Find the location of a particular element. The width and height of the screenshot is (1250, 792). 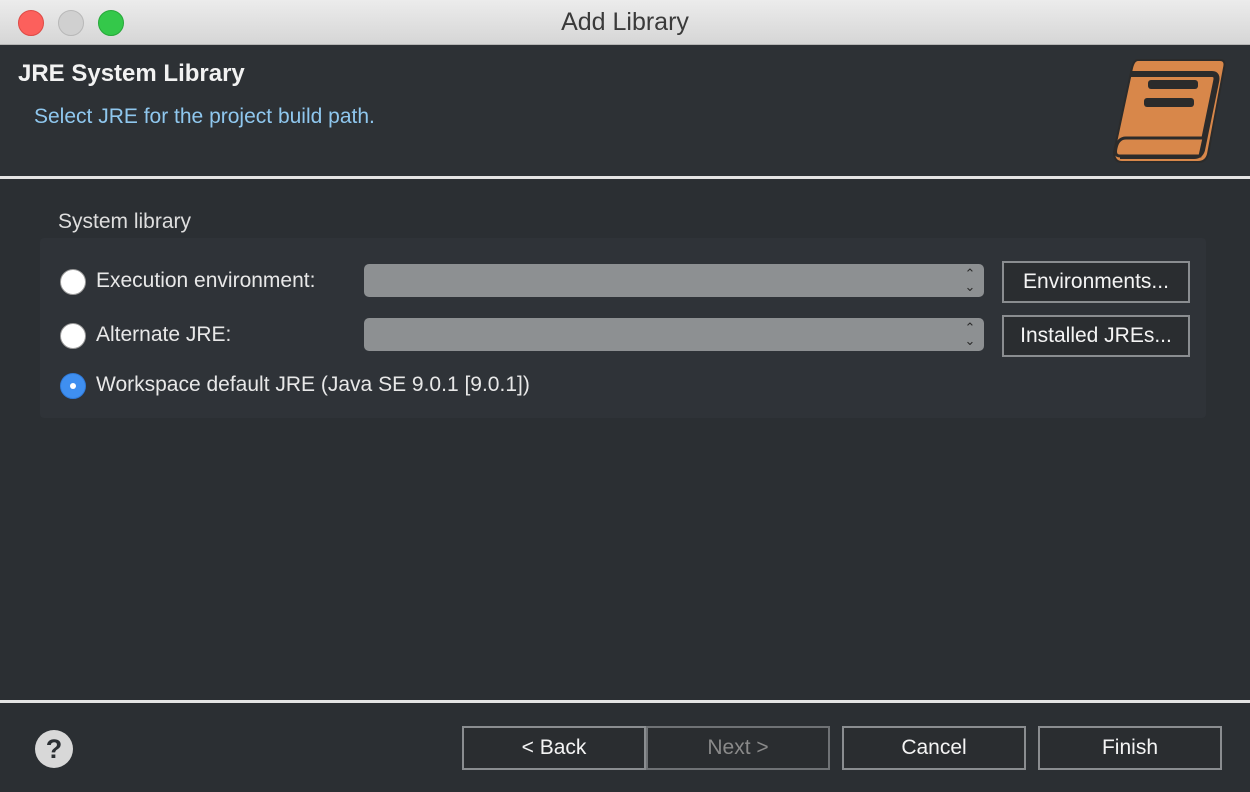

execution-environment-combo: ⌃ ⌄ is located at coordinates (674, 280).